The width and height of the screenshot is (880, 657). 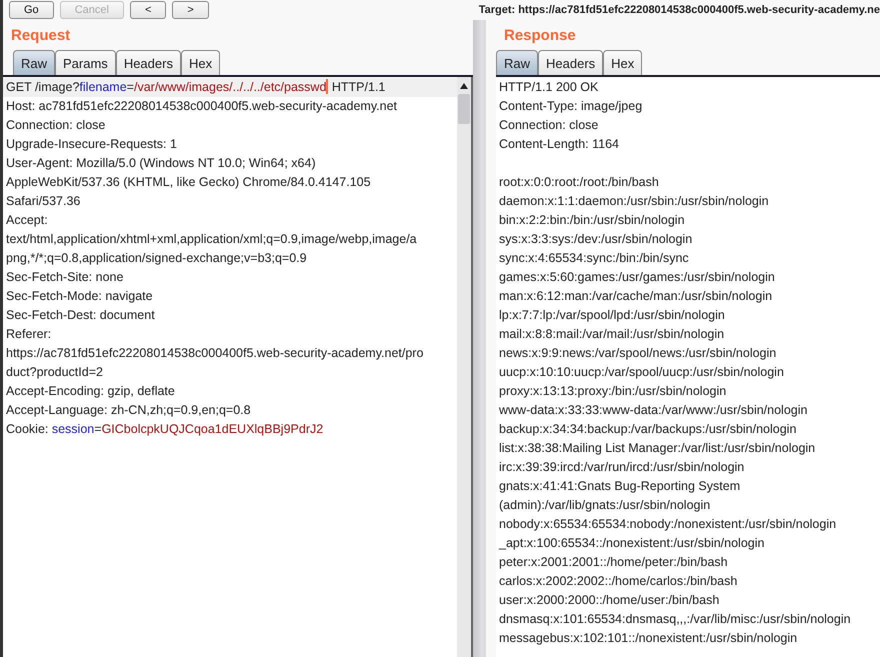 What do you see at coordinates (85, 62) in the screenshot?
I see `tab: Params` at bounding box center [85, 62].